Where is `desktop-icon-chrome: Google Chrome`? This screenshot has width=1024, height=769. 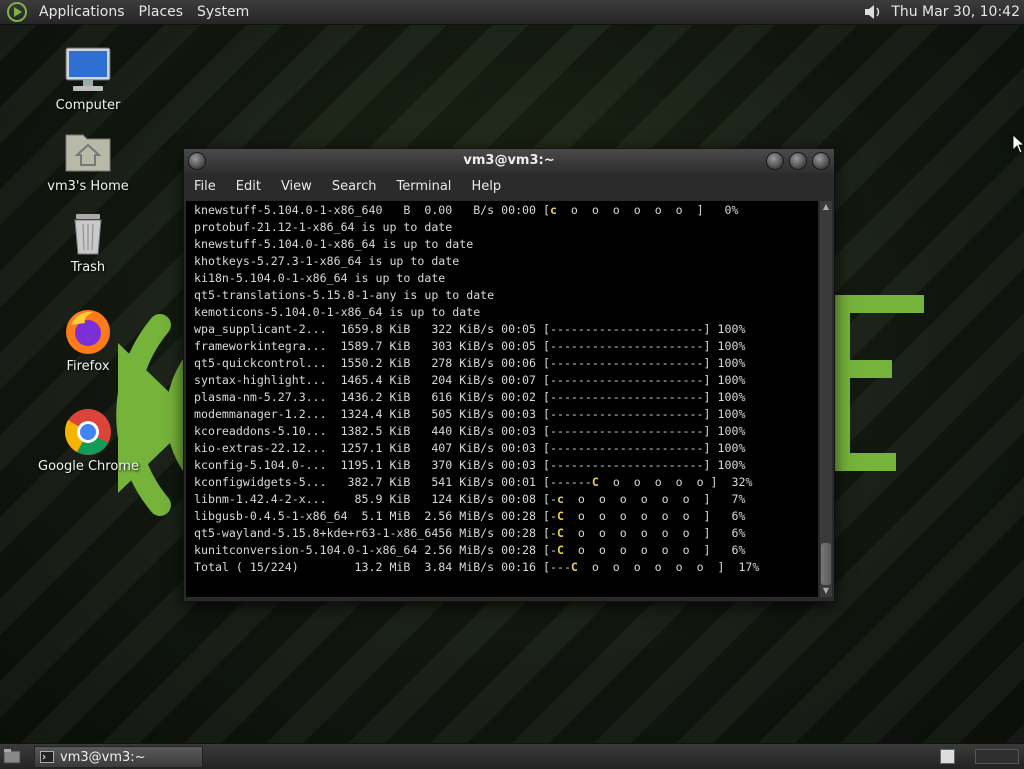
desktop-icon-chrome: Google Chrome is located at coordinates (88, 440).